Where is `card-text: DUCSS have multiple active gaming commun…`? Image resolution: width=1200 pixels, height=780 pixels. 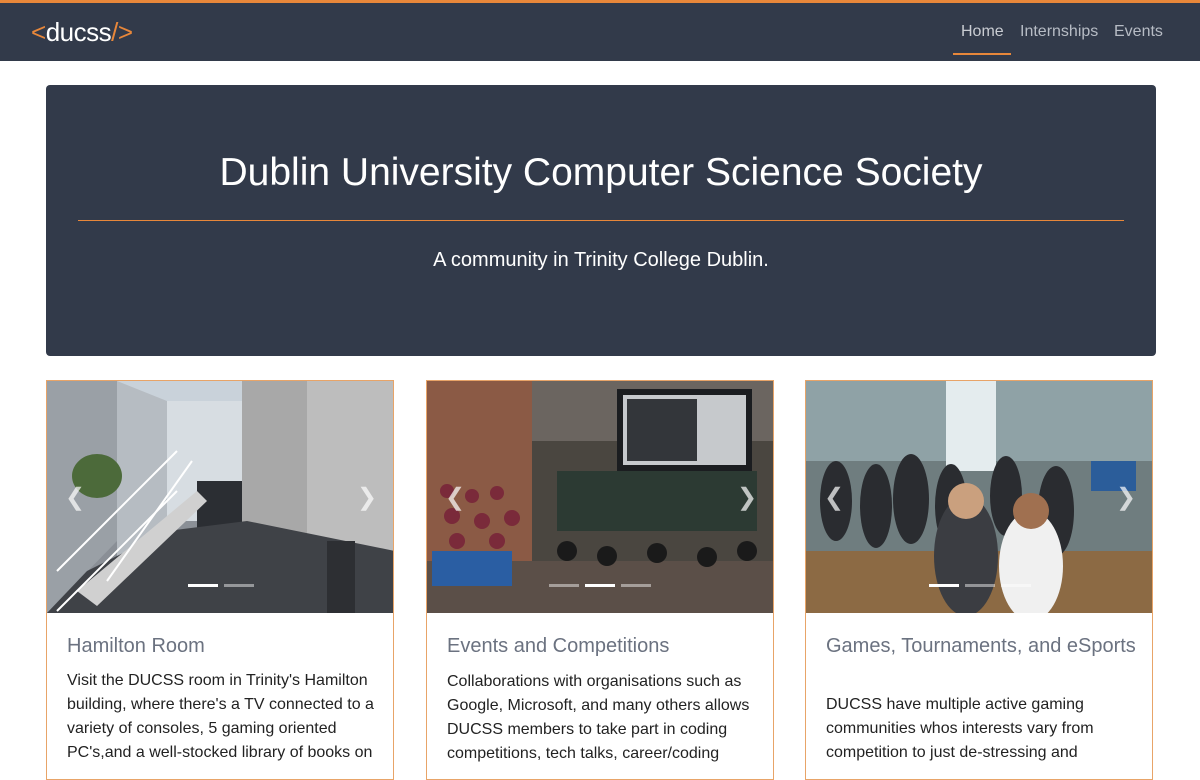 card-text: DUCSS have multiple active gaming commun… is located at coordinates (960, 728).